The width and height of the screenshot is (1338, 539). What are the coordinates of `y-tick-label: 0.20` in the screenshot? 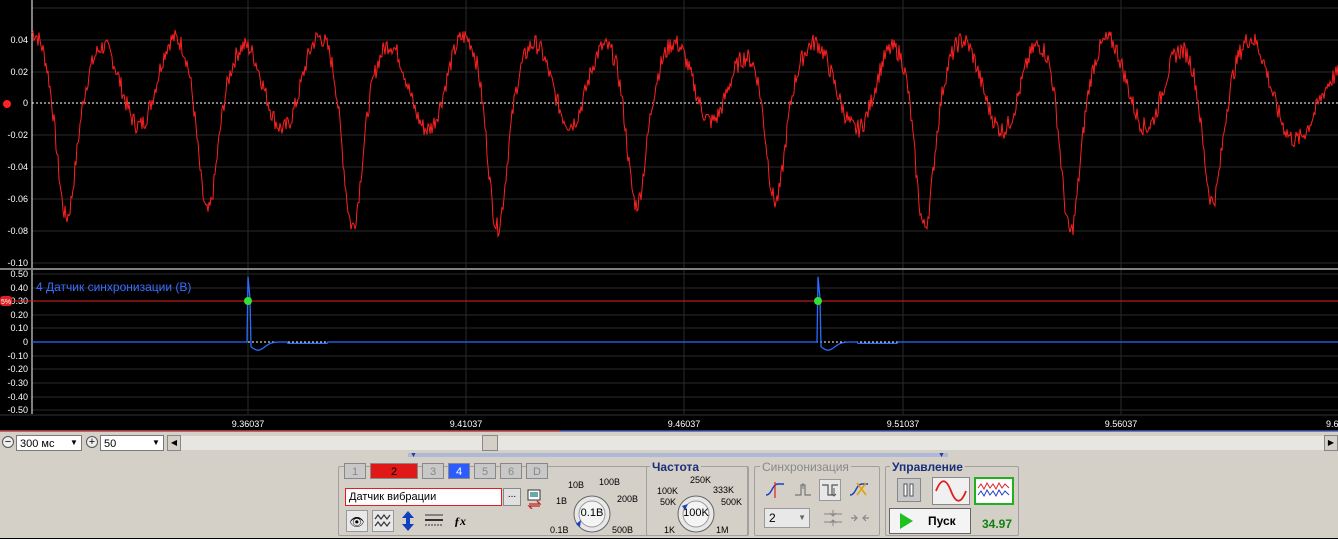 It's located at (19, 315).